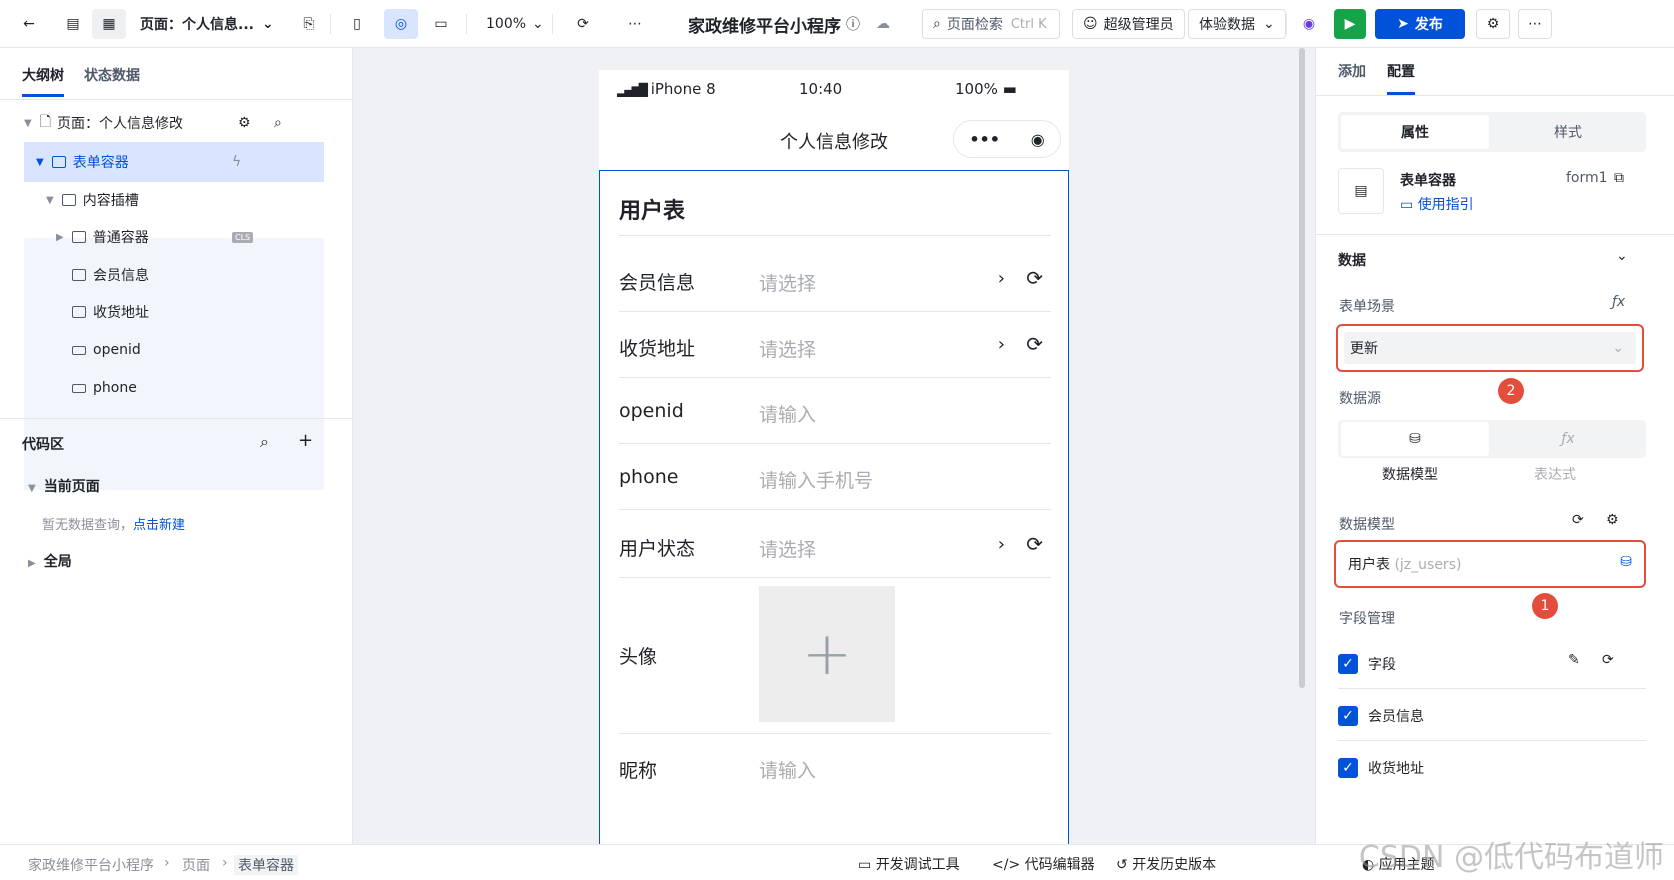 The image size is (1674, 880). Describe the element at coordinates (309, 24) in the screenshot. I see `new-page-icon: ⎘` at that location.